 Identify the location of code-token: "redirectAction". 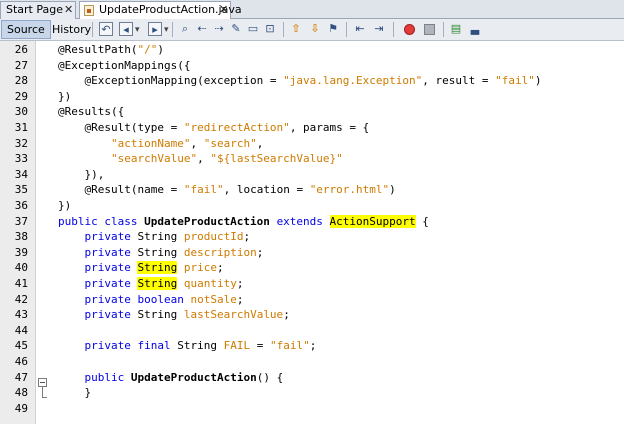
(236, 127).